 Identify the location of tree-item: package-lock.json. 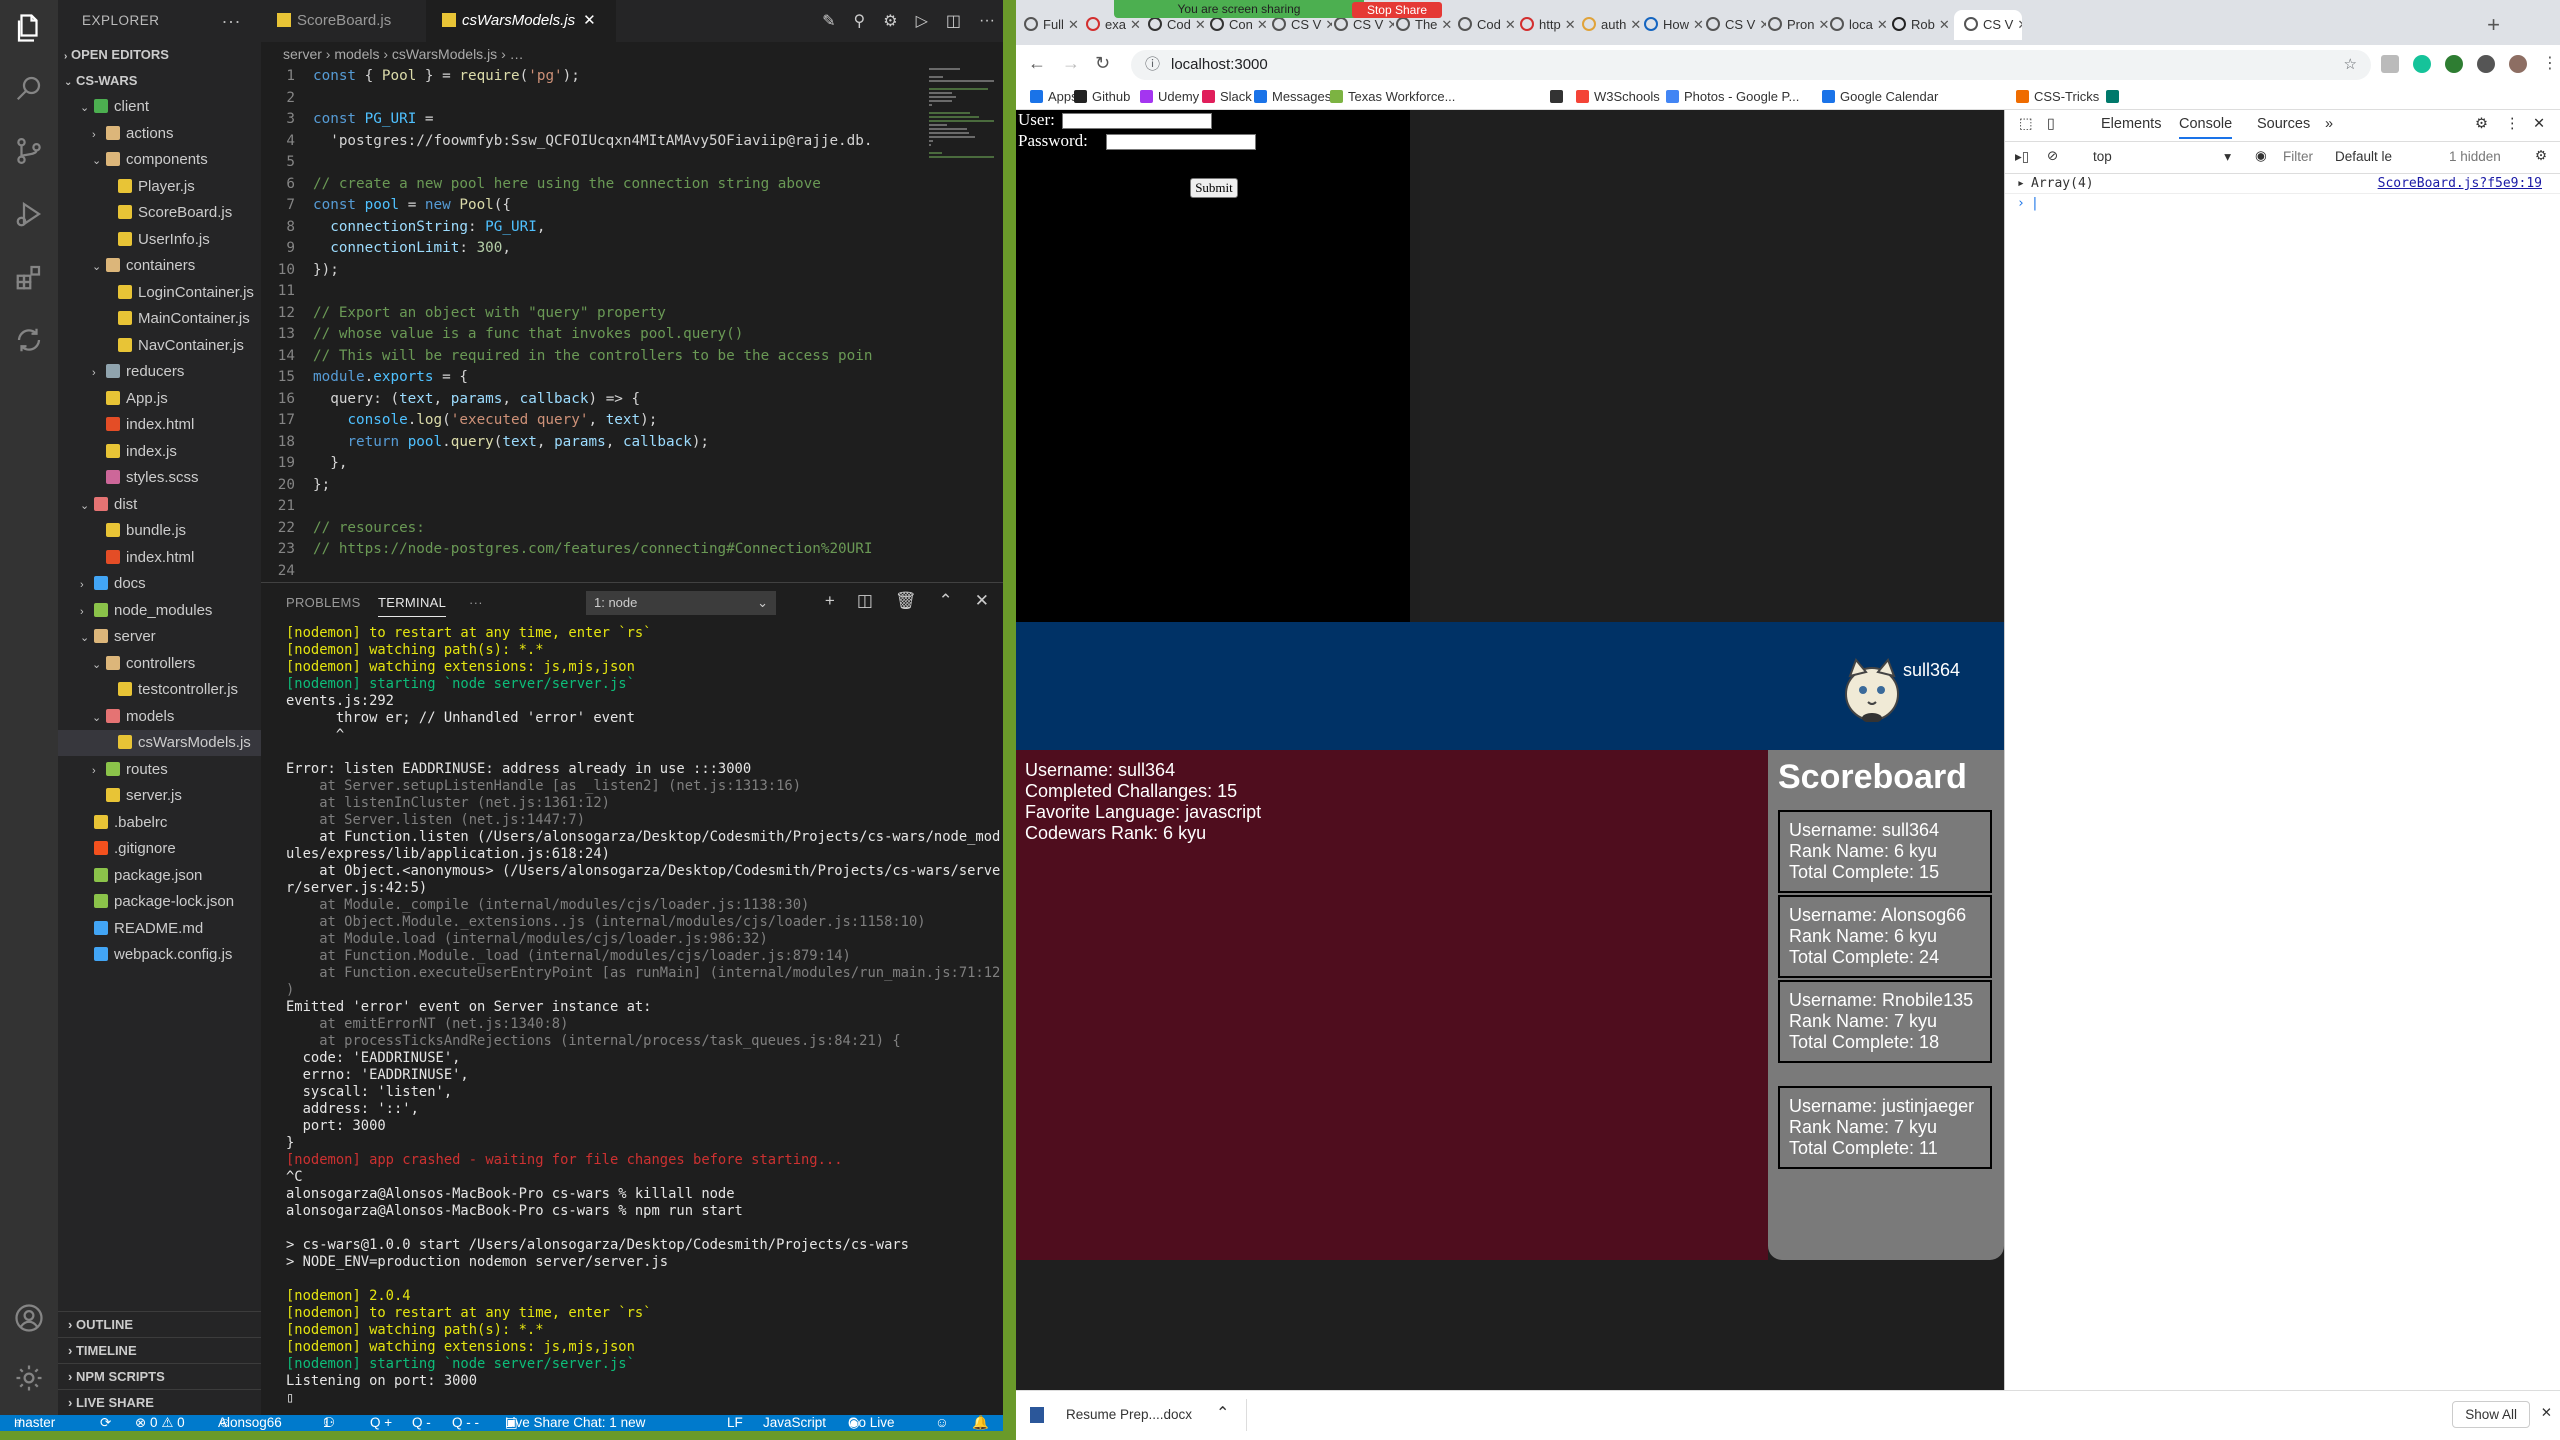
(159, 902).